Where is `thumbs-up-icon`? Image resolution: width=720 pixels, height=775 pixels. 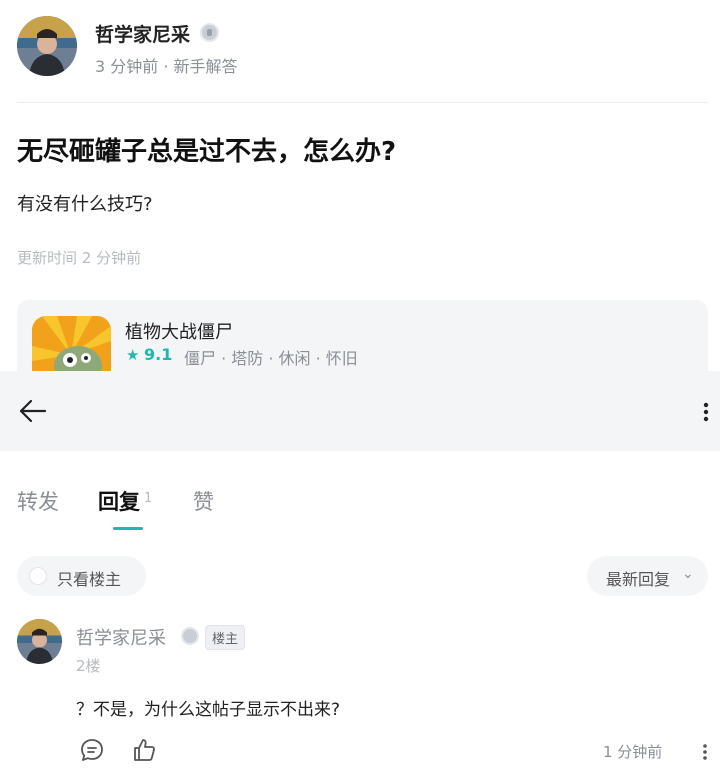 thumbs-up-icon is located at coordinates (144, 750).